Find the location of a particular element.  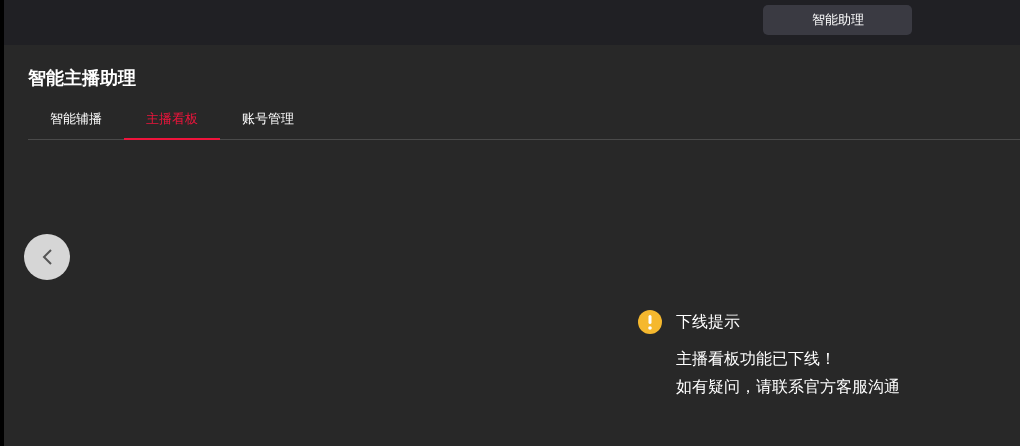

tab: 主播看板 is located at coordinates (172, 119).